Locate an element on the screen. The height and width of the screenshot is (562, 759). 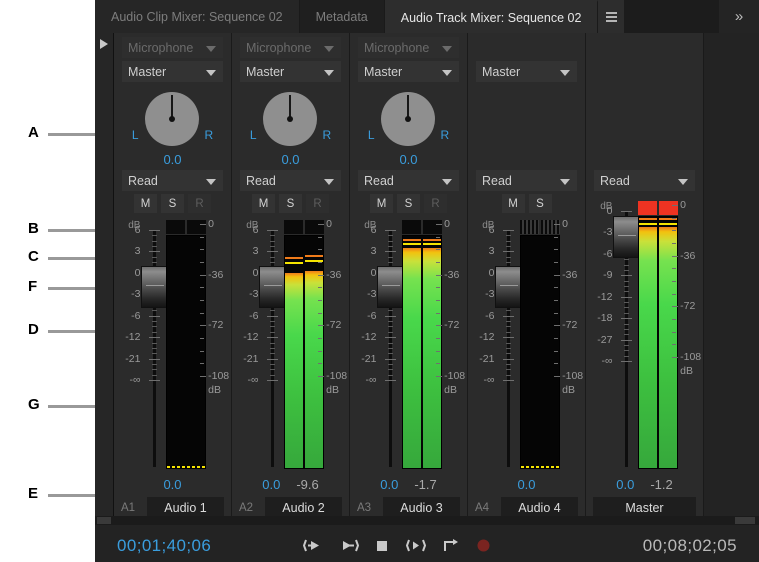
pan-knob-hub is located at coordinates (289, 119).